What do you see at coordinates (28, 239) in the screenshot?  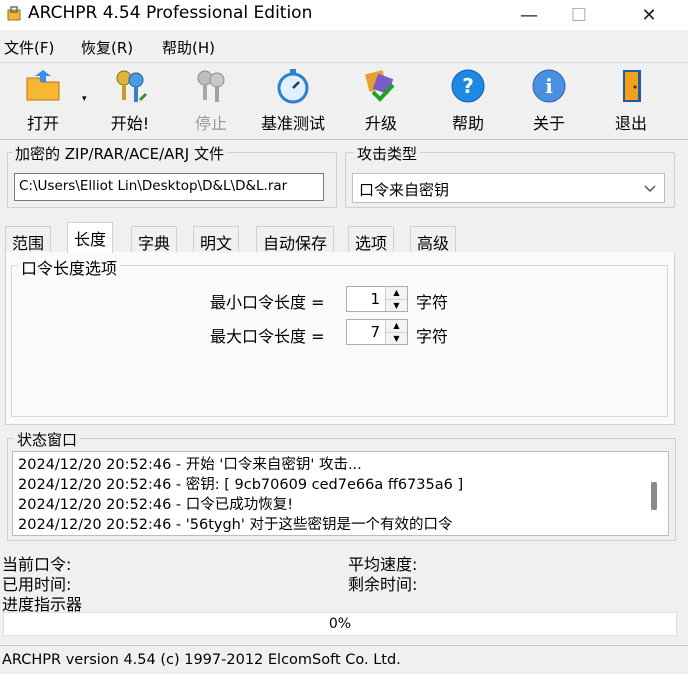 I see `tab-range: 范围` at bounding box center [28, 239].